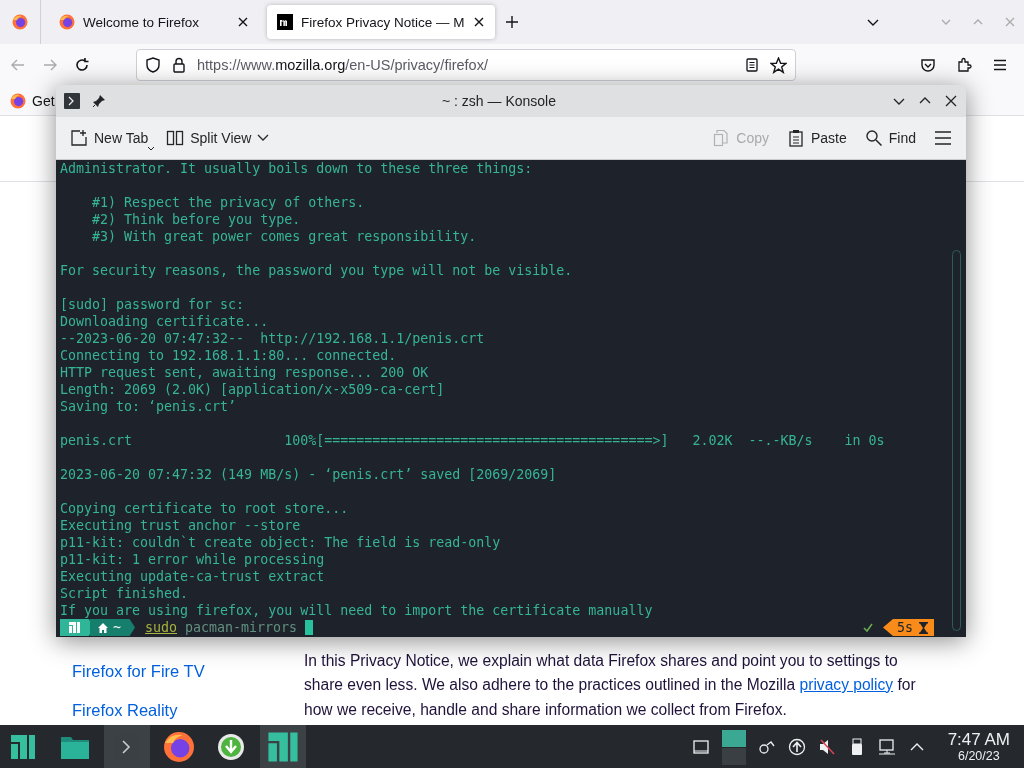  What do you see at coordinates (193, 559) in the screenshot?
I see `terminal-line: p11-kit: 1 error while processing` at bounding box center [193, 559].